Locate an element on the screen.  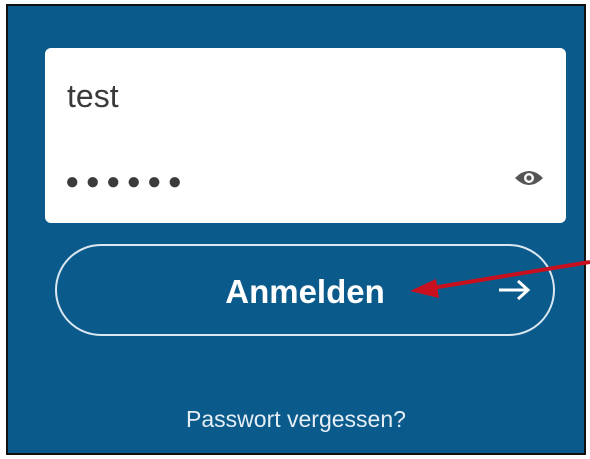
password-field: ●●●●●● is located at coordinates (126, 182).